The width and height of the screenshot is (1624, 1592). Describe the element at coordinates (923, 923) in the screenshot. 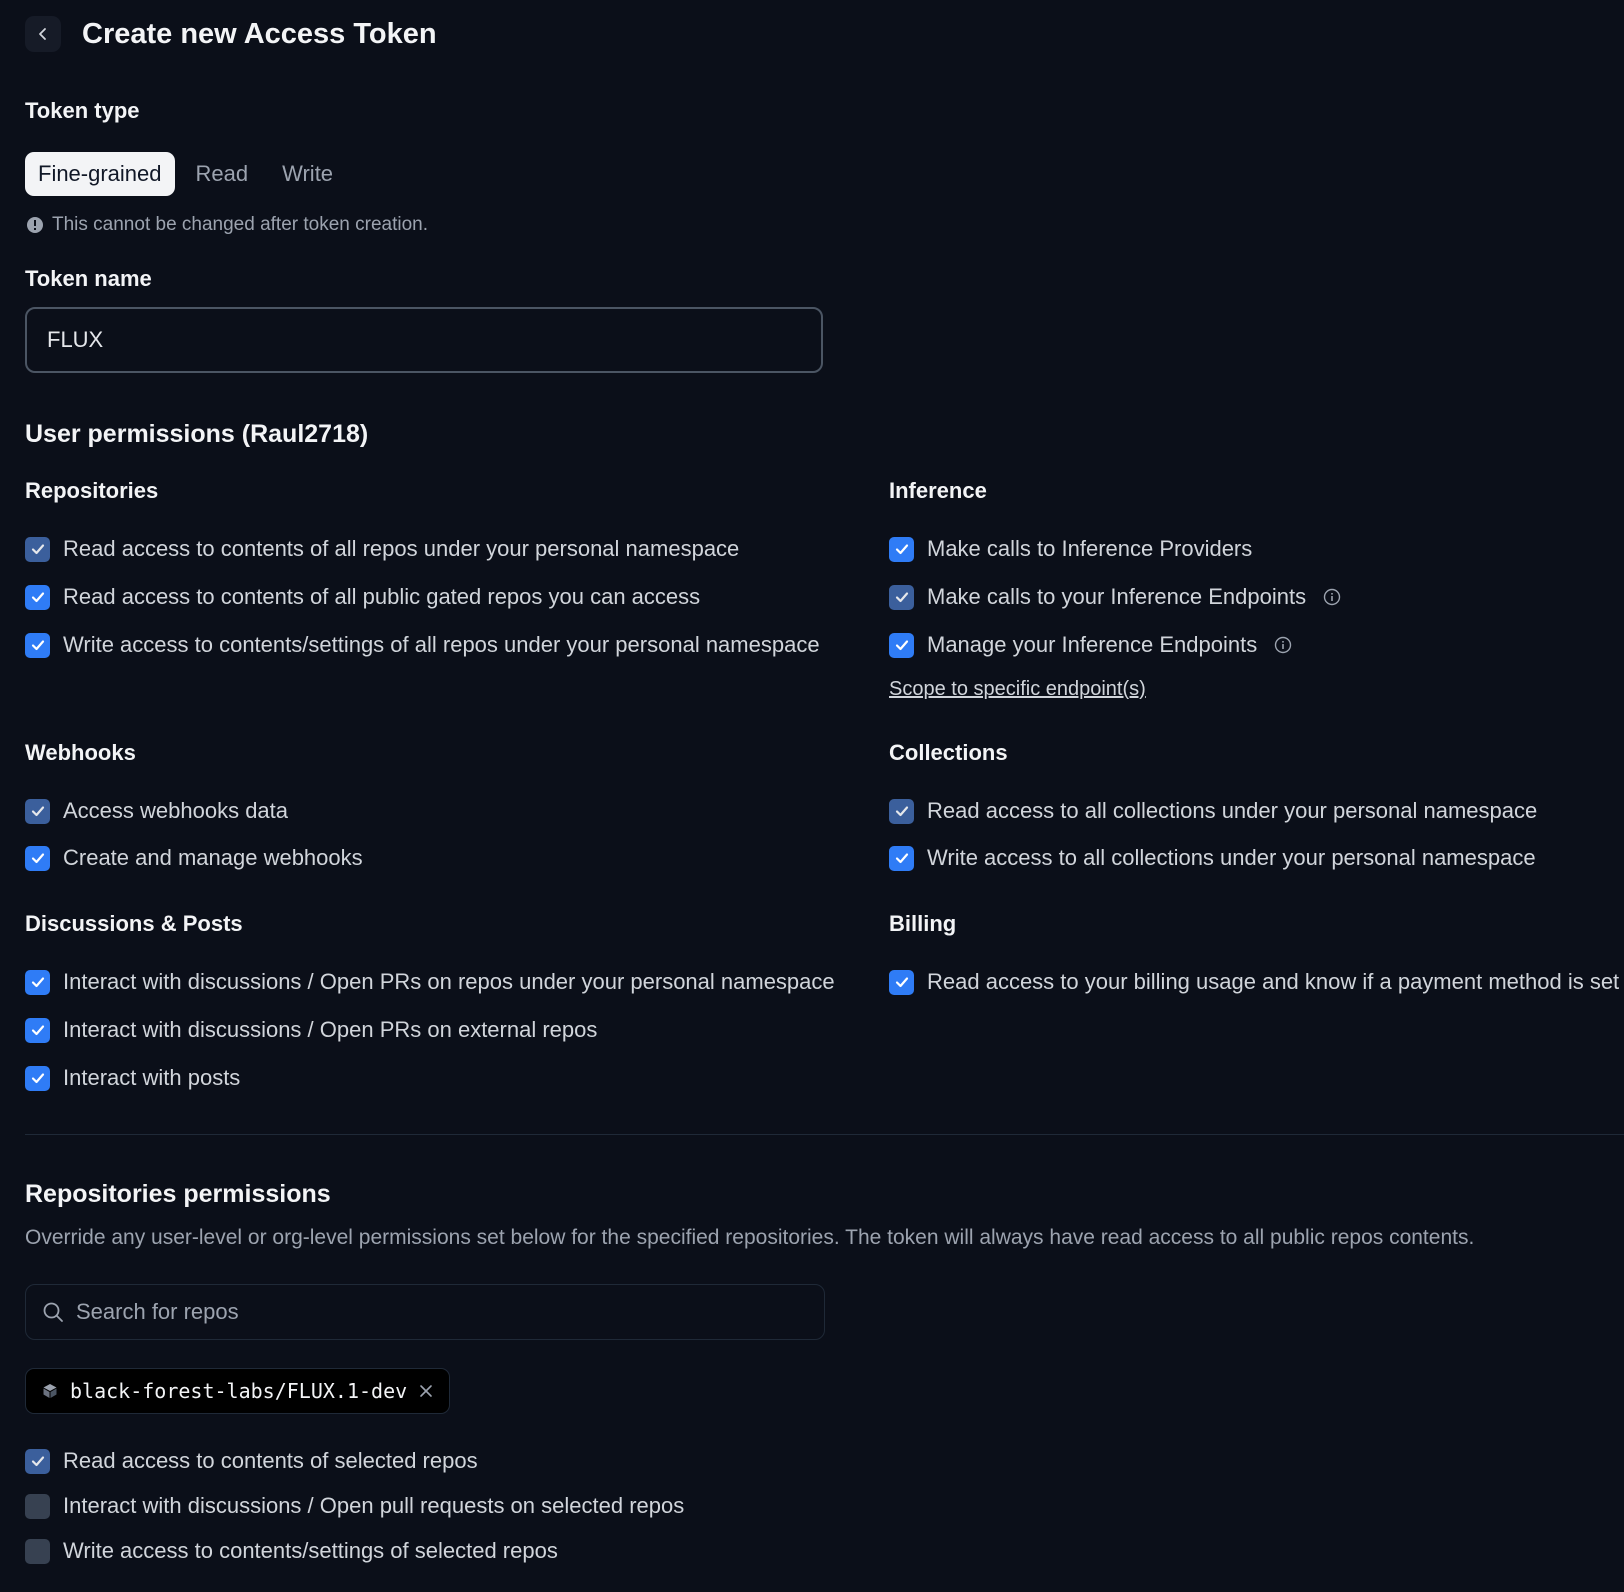

I see `billing-section-title: Billing` at that location.